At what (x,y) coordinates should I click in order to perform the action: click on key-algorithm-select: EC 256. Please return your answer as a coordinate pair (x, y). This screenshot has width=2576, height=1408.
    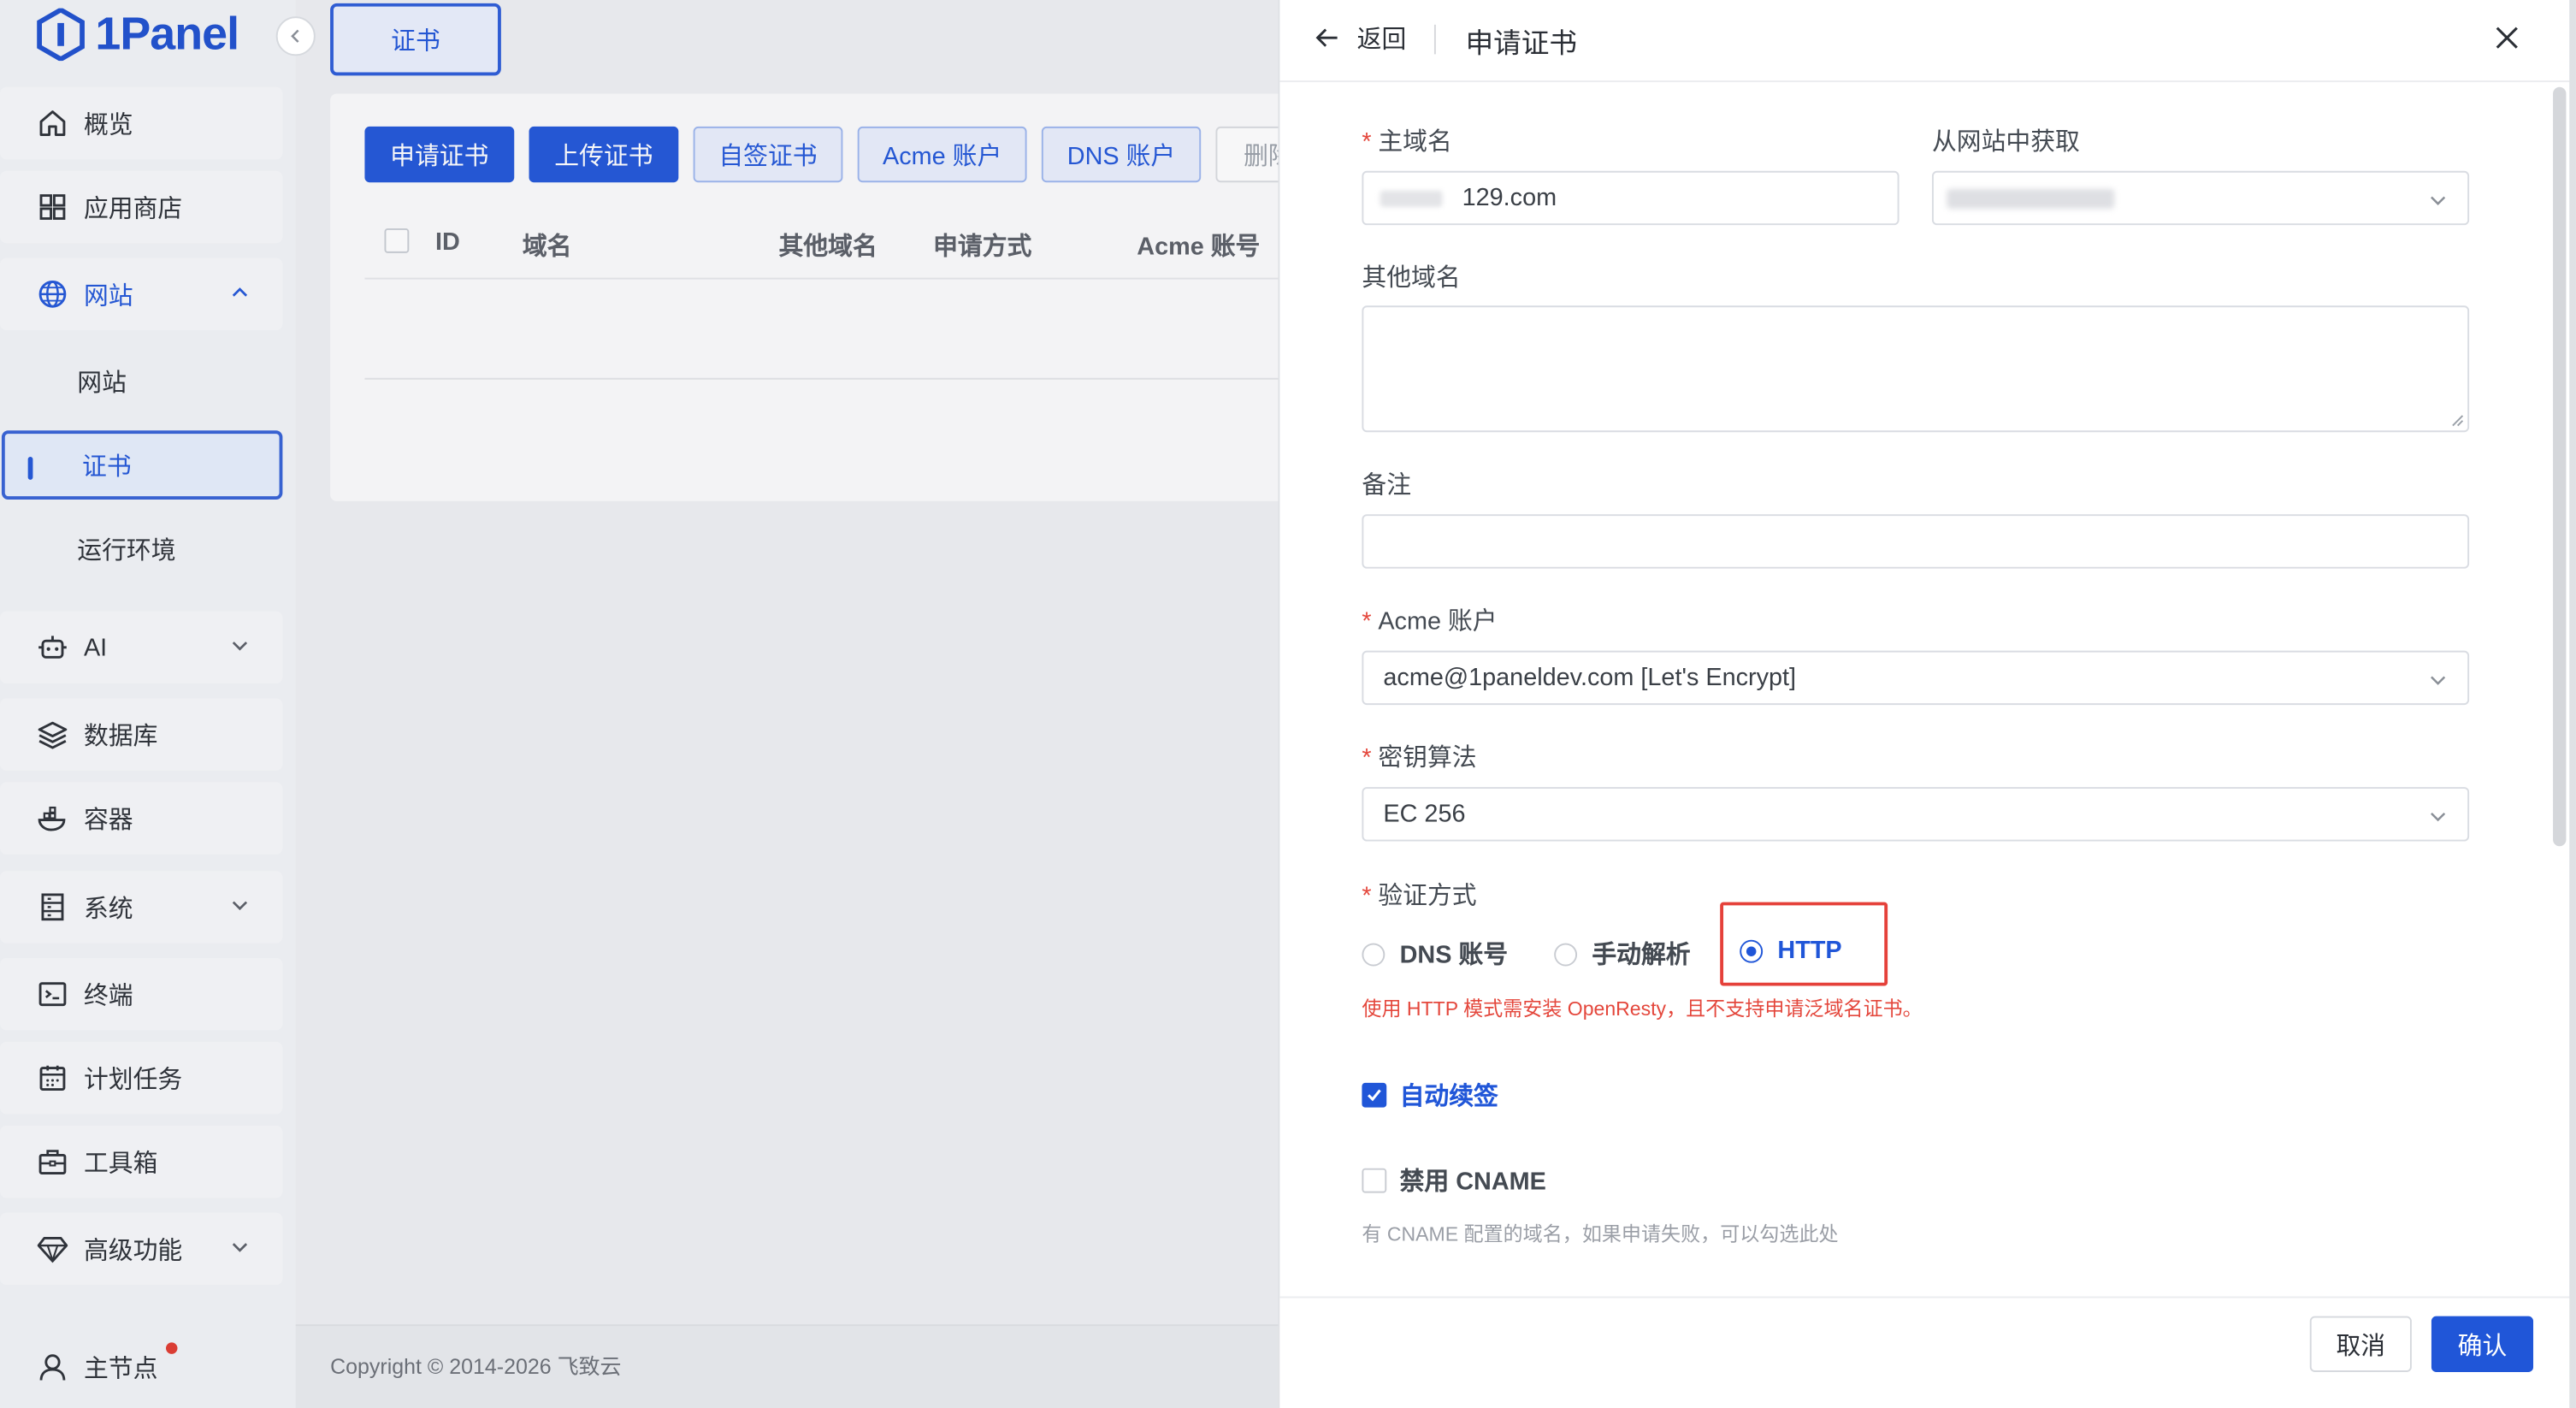
    Looking at the image, I should click on (1916, 814).